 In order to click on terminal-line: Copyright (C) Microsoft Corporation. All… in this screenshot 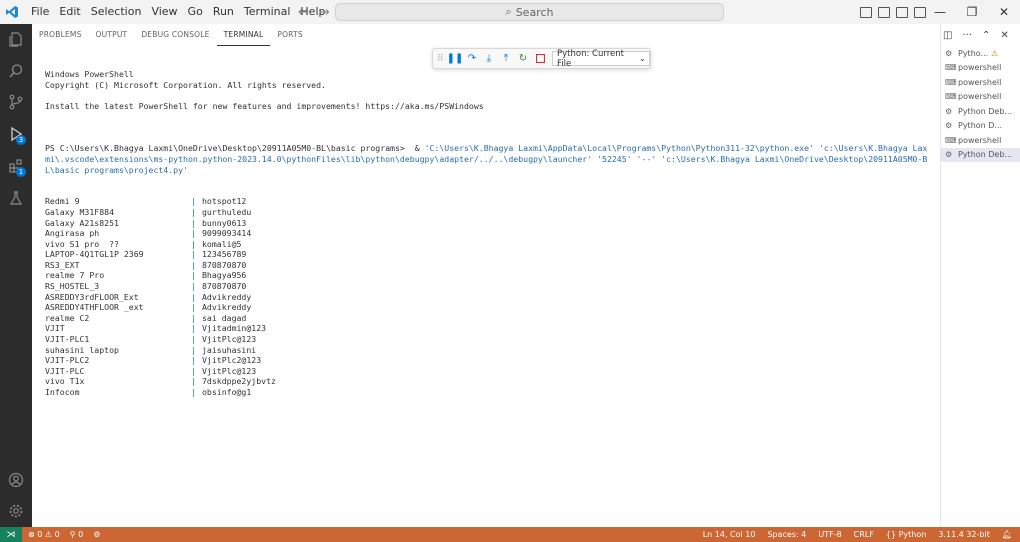, I will do `click(185, 84)`.